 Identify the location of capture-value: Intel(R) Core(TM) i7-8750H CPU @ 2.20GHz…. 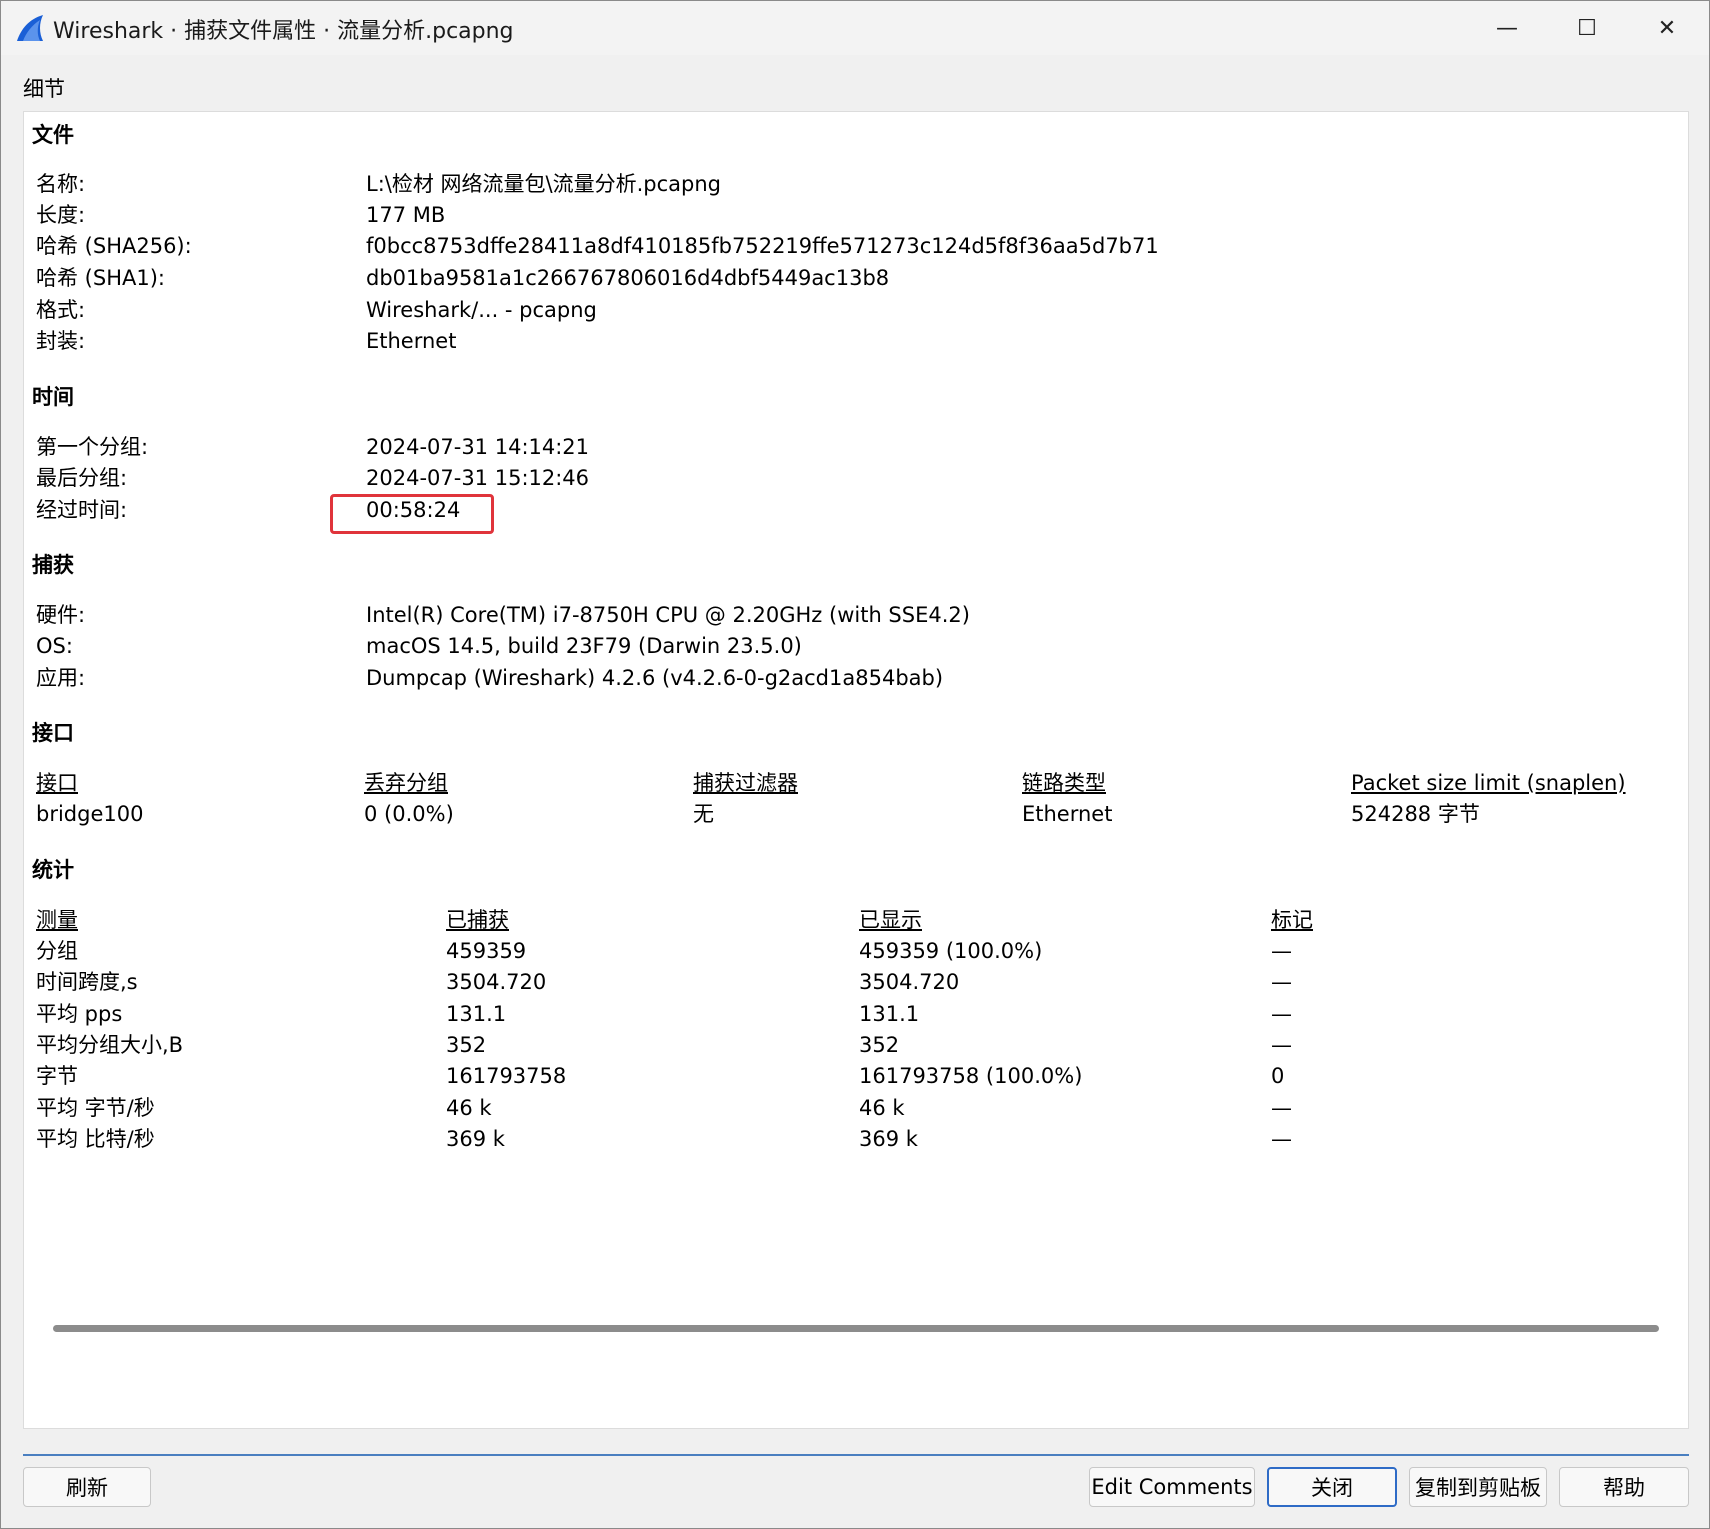
(668, 615).